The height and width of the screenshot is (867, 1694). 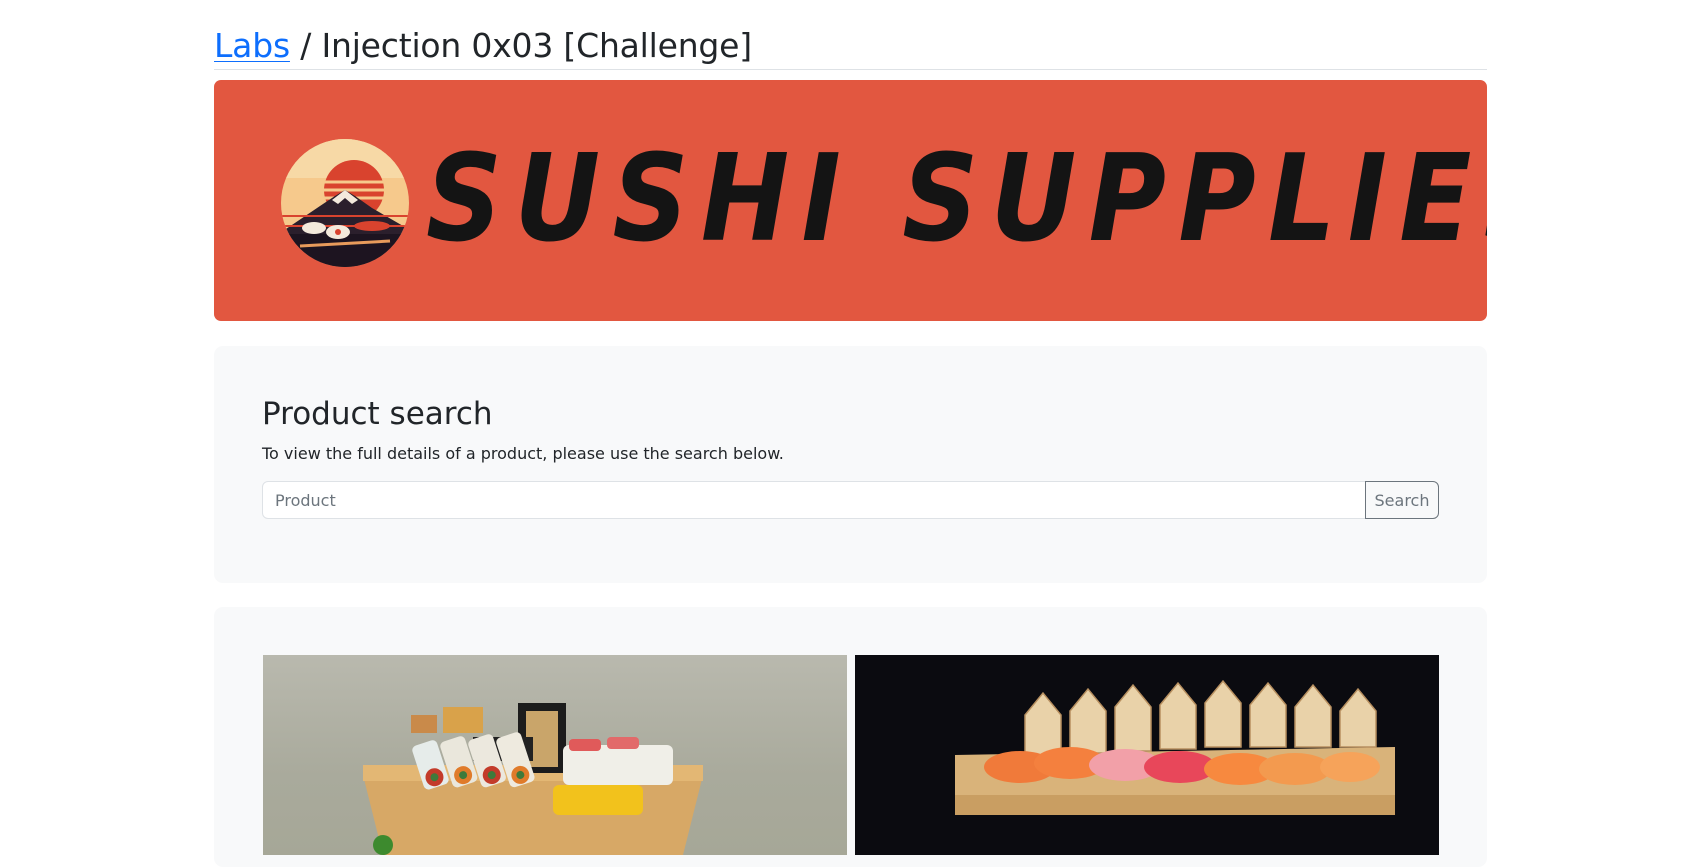 What do you see at coordinates (345, 203) in the screenshot?
I see `sushi-logo-icon` at bounding box center [345, 203].